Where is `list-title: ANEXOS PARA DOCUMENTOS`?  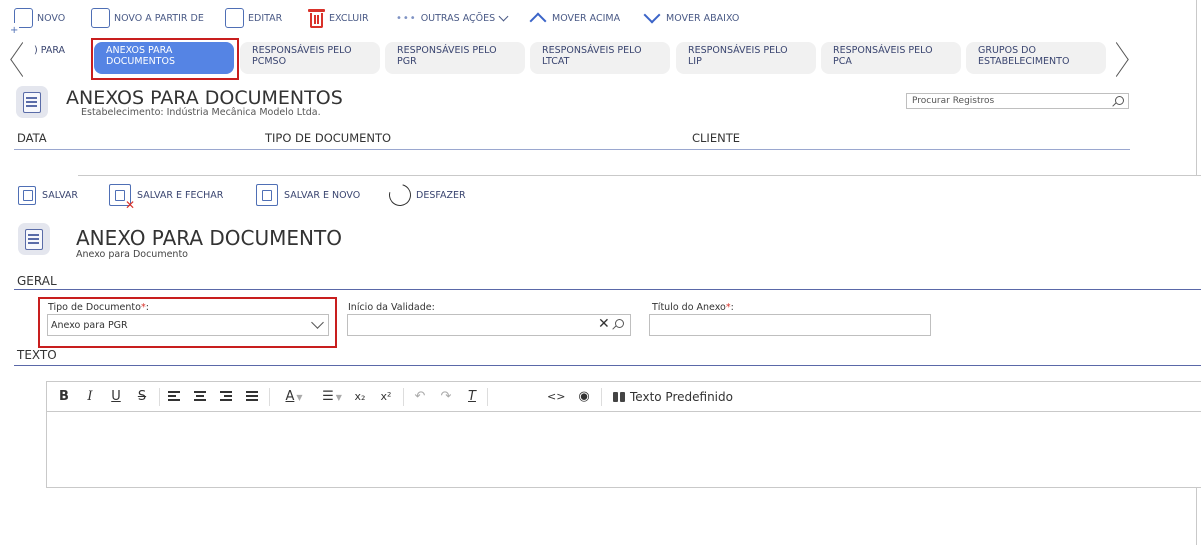 list-title: ANEXOS PARA DOCUMENTOS is located at coordinates (204, 98).